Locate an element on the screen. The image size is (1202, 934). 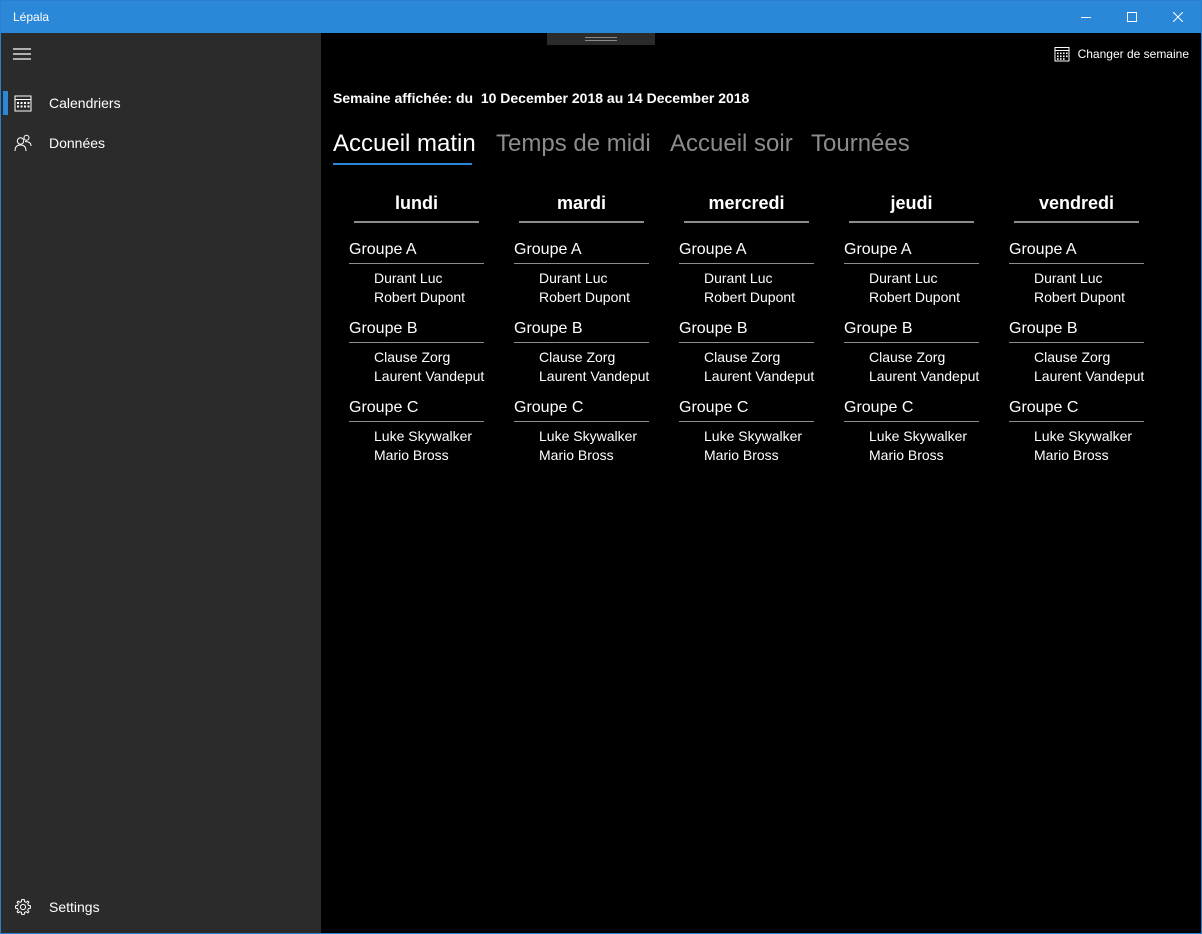
maximize-icon is located at coordinates (1132, 17).